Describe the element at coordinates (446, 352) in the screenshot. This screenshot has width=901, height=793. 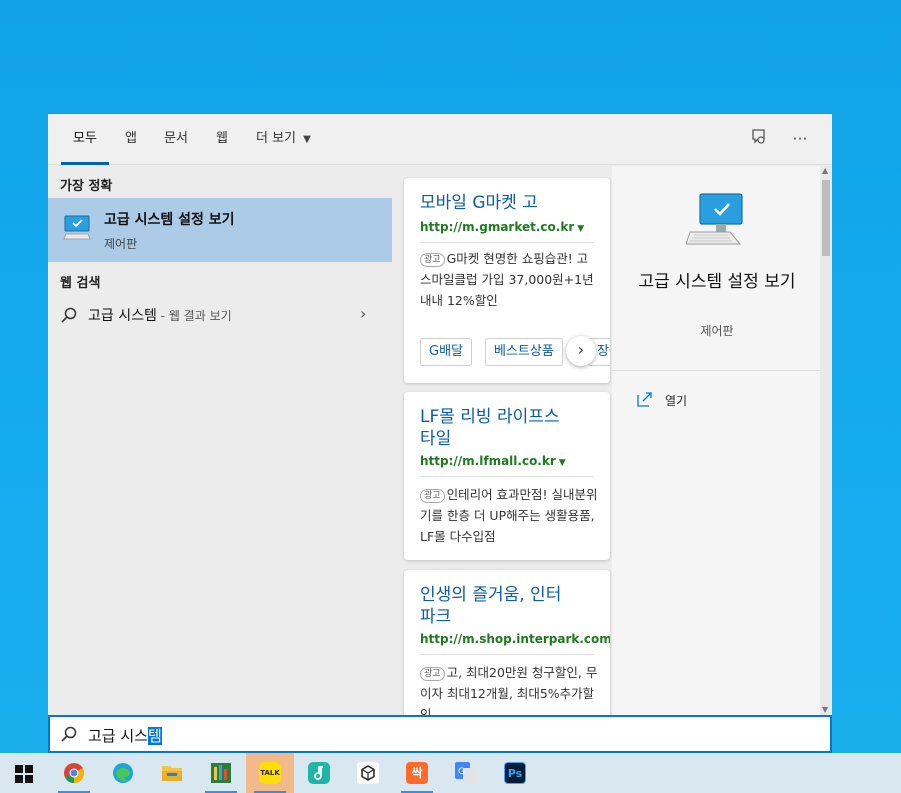
I see `sitelink-chip: G배달` at that location.